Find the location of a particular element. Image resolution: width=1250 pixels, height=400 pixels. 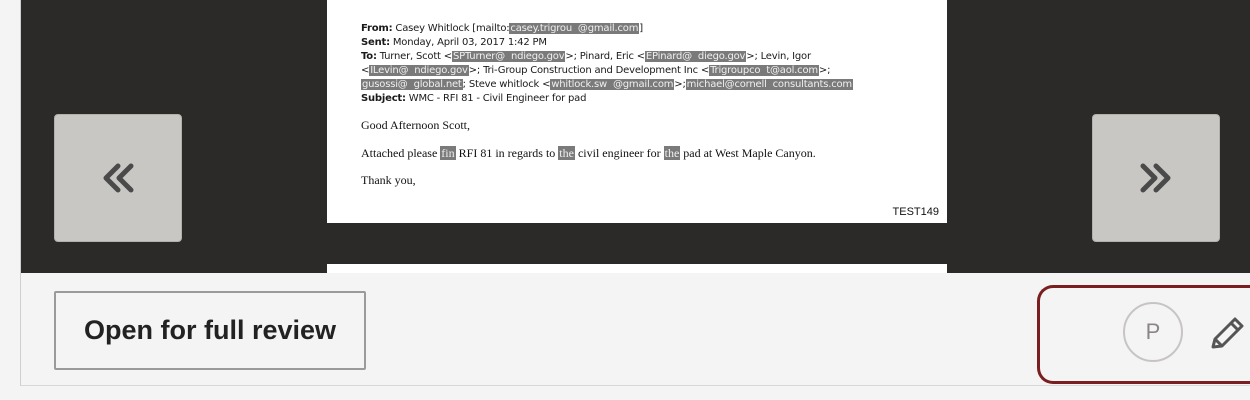

next-page-button is located at coordinates (1156, 178).